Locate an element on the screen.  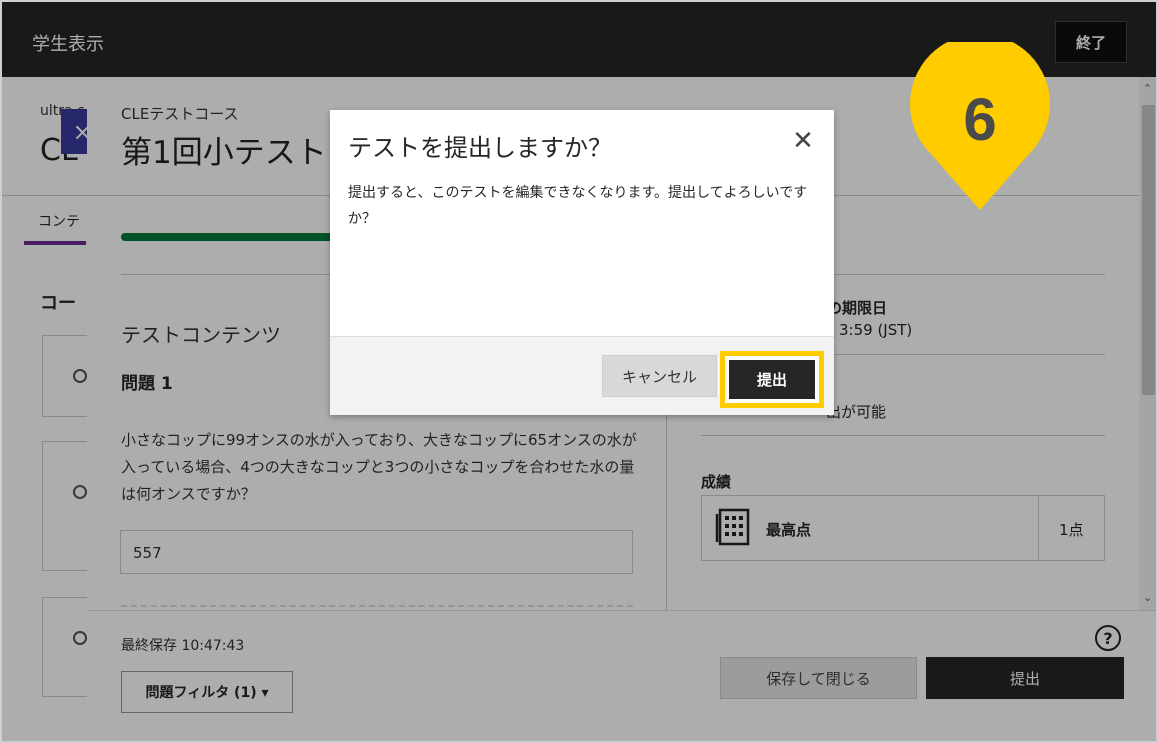
dialog-footer: キャンセル 提出 is located at coordinates (582, 375).